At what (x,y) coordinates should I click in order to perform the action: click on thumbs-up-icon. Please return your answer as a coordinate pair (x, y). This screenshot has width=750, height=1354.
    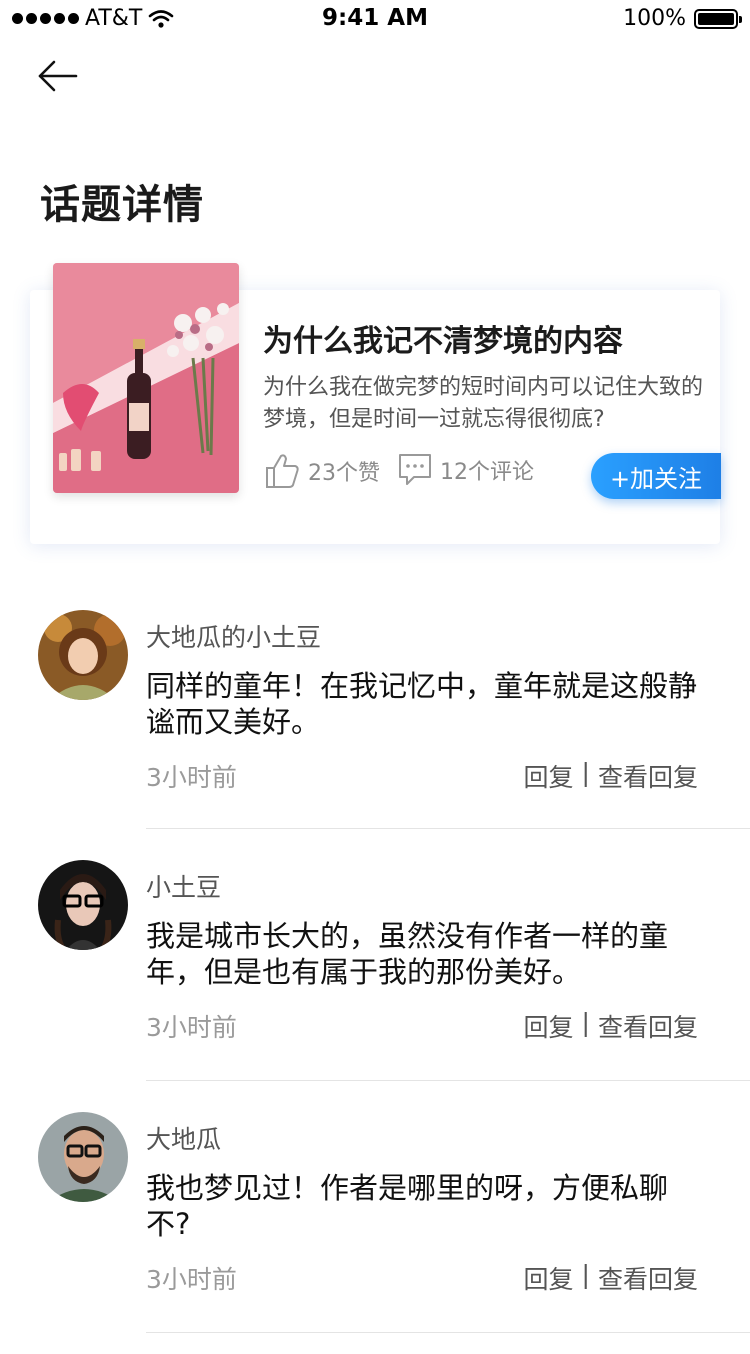
    Looking at the image, I should click on (282, 471).